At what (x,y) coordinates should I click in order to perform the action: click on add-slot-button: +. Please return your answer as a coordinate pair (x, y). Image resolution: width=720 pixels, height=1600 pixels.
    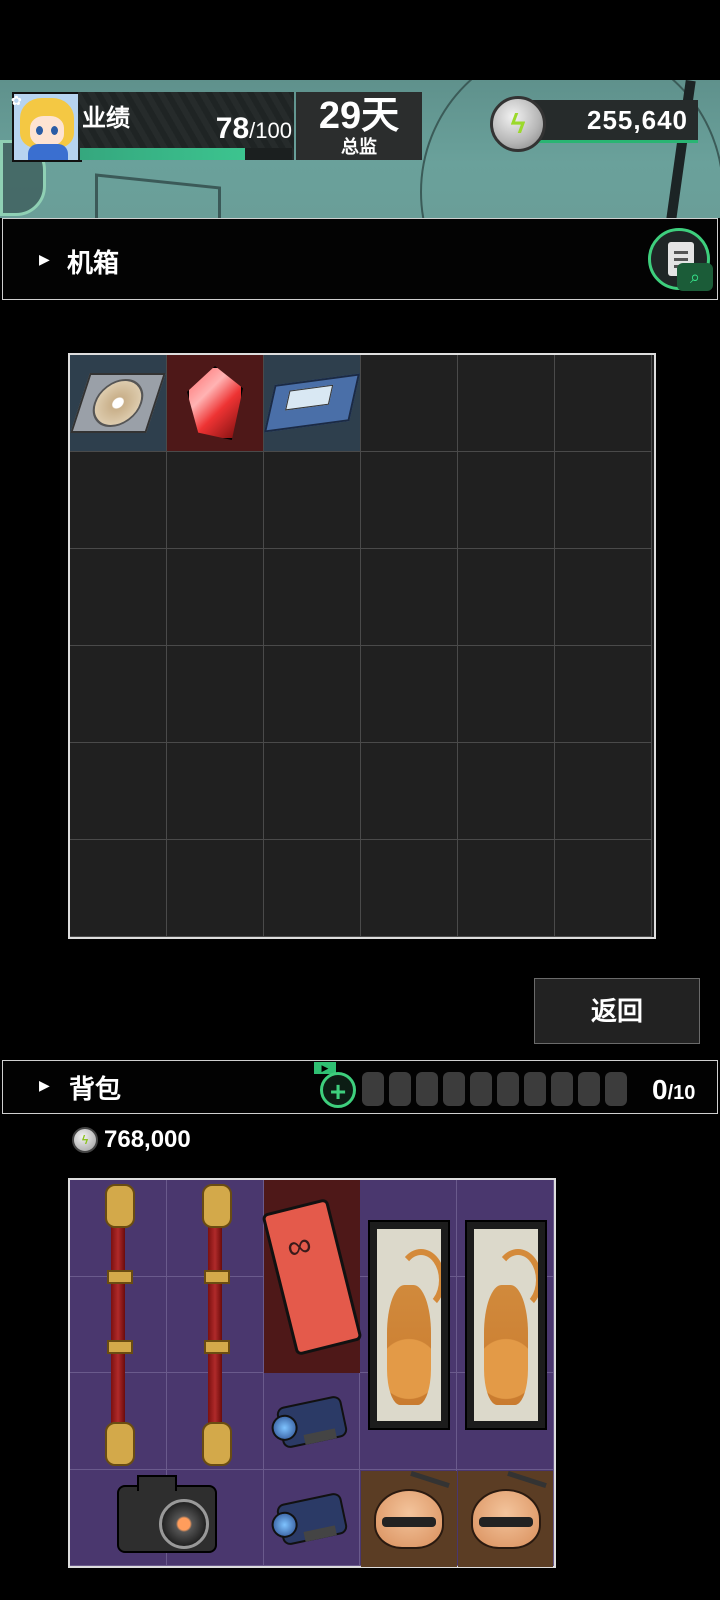
    Looking at the image, I should click on (338, 1090).